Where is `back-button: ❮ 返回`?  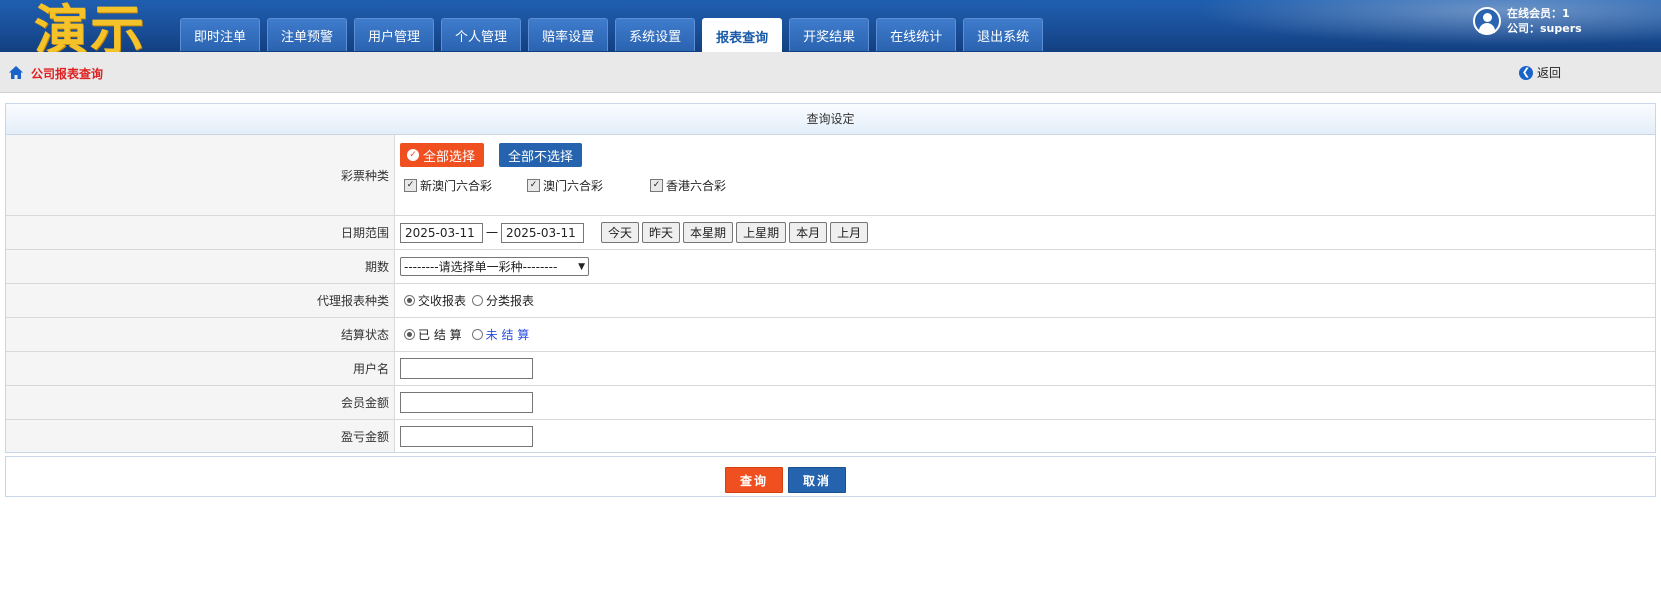 back-button: ❮ 返回 is located at coordinates (1540, 72).